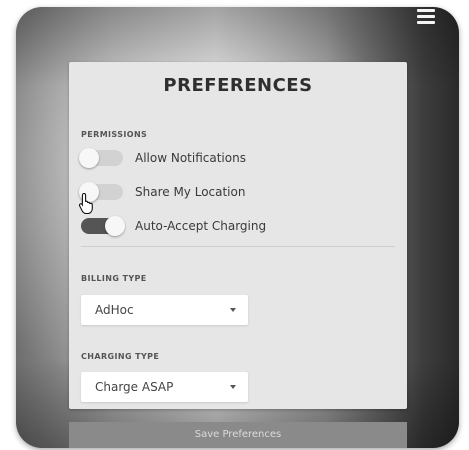 The image size is (469, 450). What do you see at coordinates (164, 310) in the screenshot?
I see `billing-type-select: AdHoc` at bounding box center [164, 310].